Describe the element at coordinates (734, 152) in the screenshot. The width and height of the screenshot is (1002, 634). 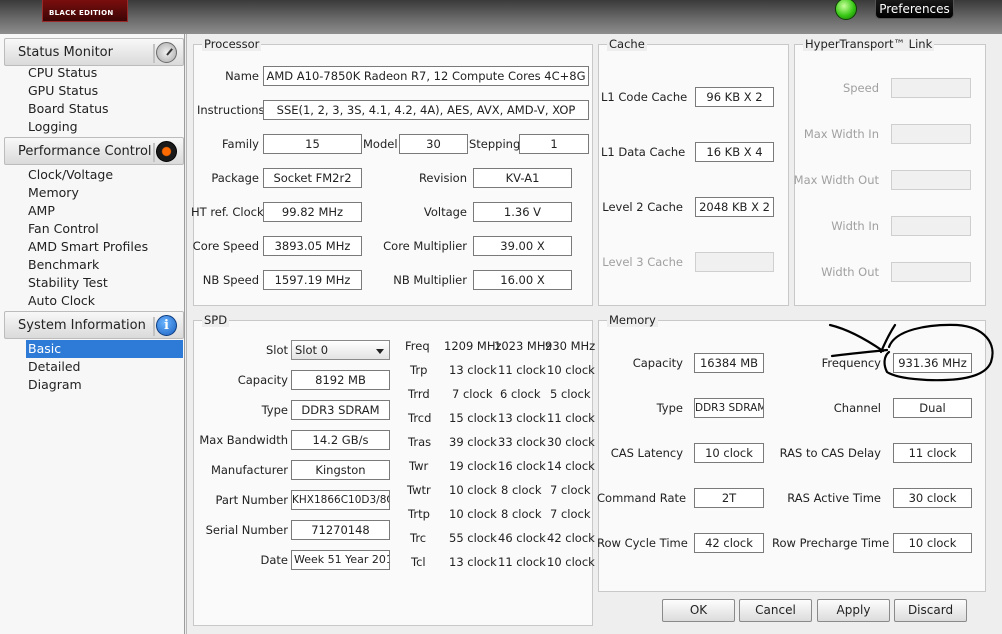
I see `l1-data-cache-field: 16 KB X 4` at that location.